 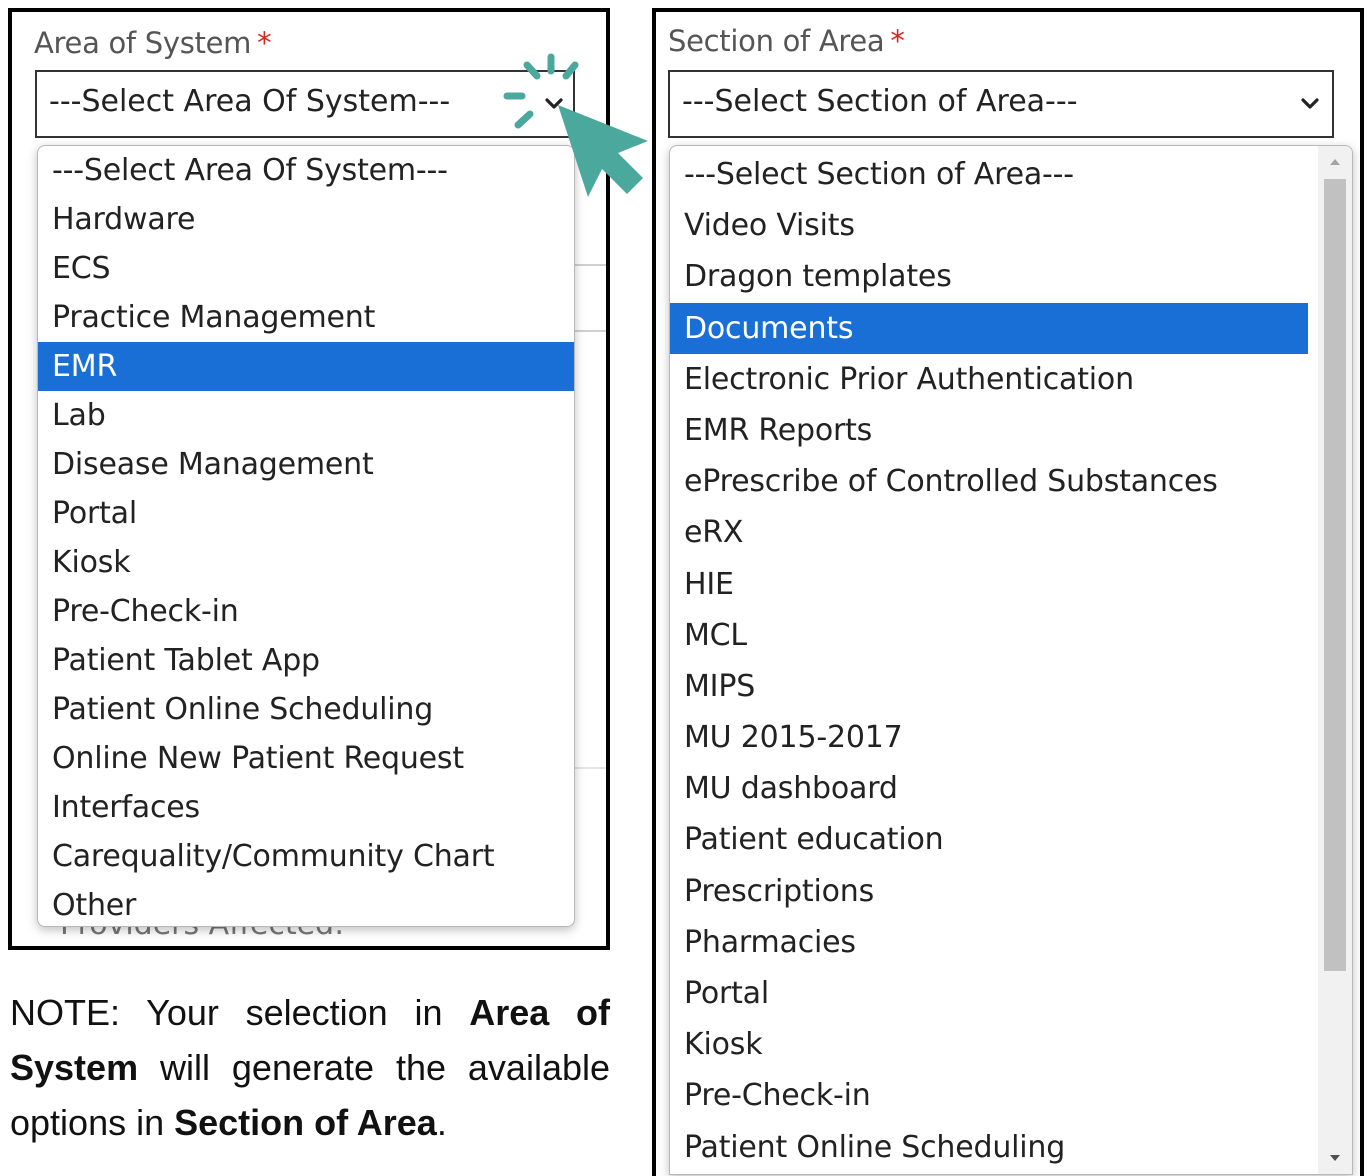 I want to click on section-of-area-label: Section of Area *, so click(x=786, y=41).